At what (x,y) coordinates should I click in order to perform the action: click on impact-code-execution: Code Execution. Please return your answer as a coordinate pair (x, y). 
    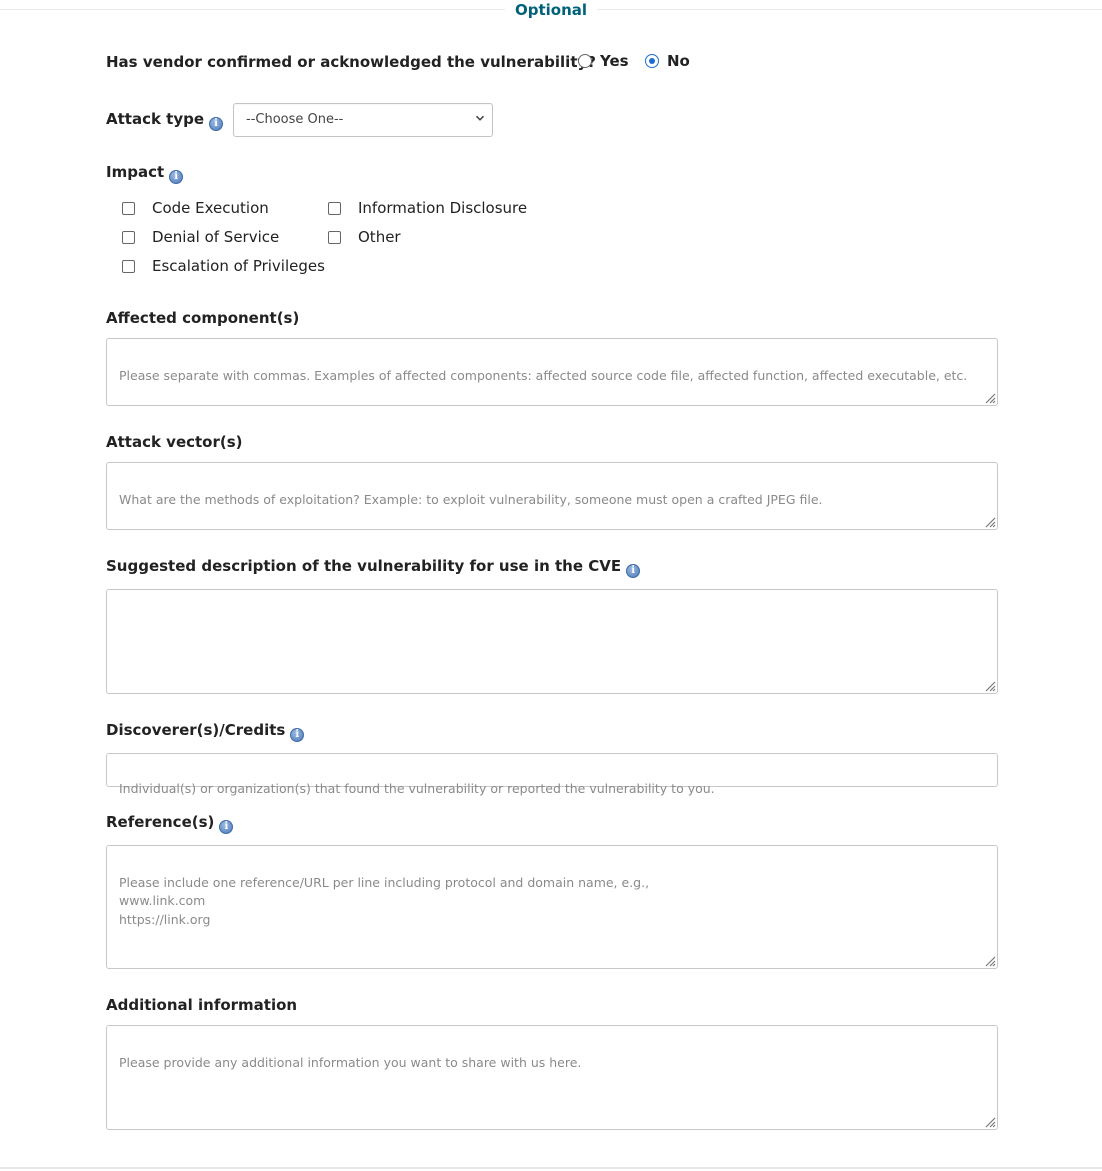
    Looking at the image, I should click on (195, 208).